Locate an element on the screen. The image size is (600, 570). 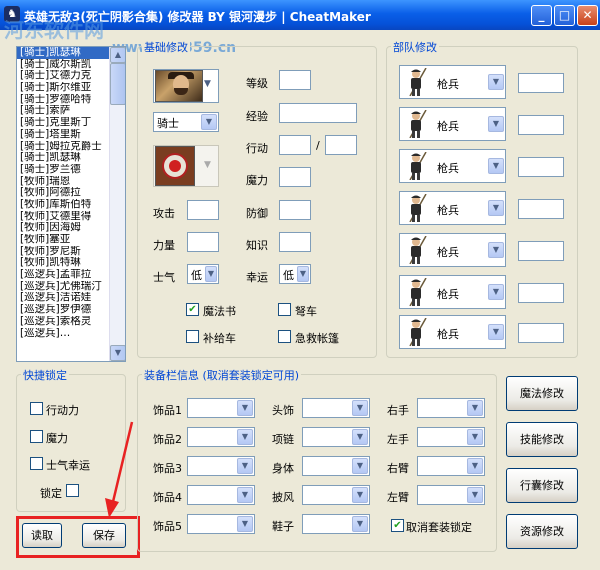
bag-edit-button: 行囊修改 is located at coordinates (542, 485).